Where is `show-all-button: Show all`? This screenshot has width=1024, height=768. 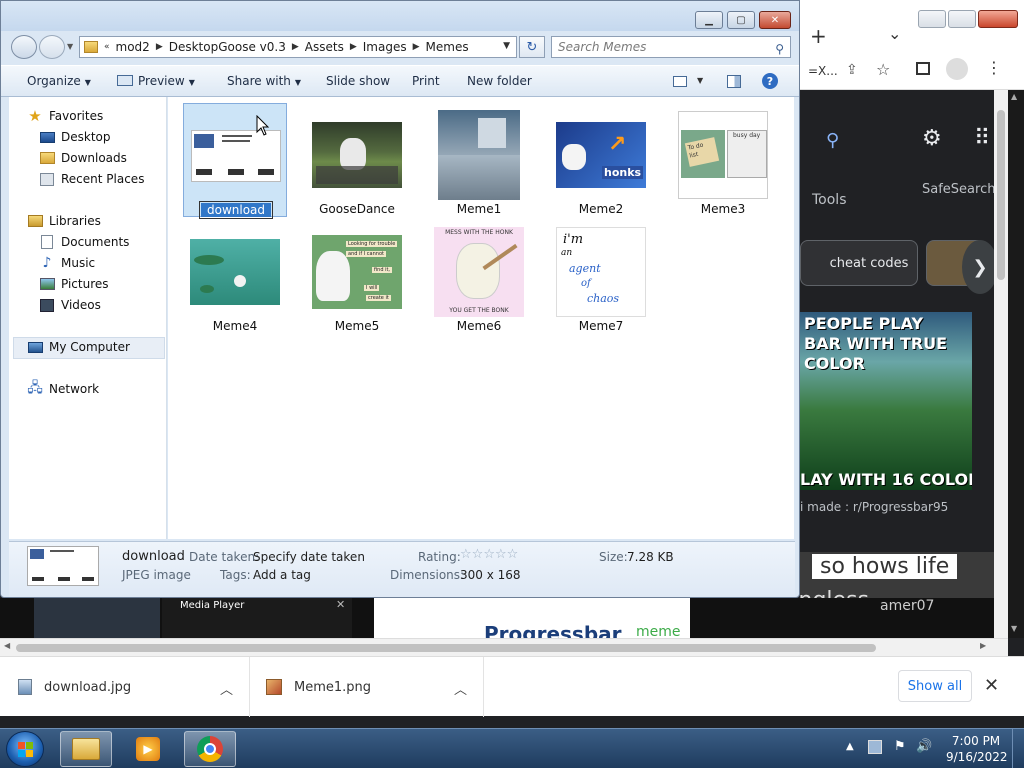
show-all-button: Show all is located at coordinates (935, 686).